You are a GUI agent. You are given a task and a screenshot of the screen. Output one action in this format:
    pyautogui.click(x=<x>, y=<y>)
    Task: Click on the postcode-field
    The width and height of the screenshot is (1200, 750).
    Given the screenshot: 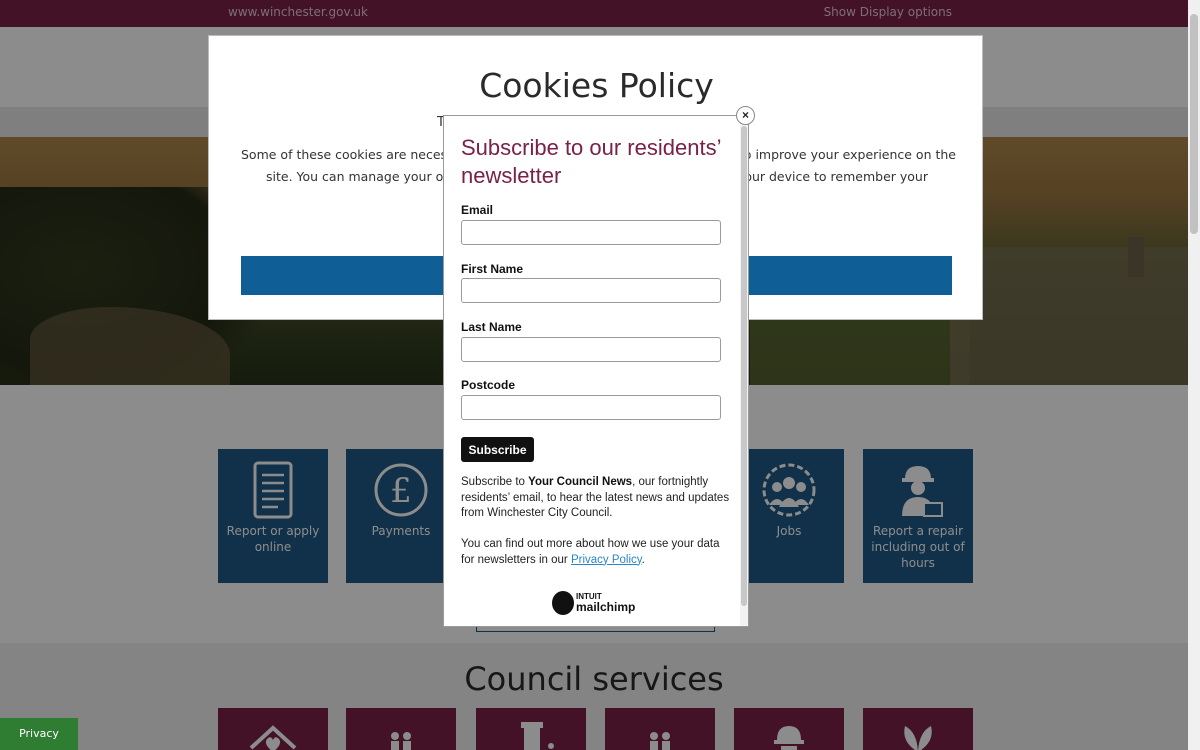 What is the action you would take?
    pyautogui.click(x=591, y=407)
    